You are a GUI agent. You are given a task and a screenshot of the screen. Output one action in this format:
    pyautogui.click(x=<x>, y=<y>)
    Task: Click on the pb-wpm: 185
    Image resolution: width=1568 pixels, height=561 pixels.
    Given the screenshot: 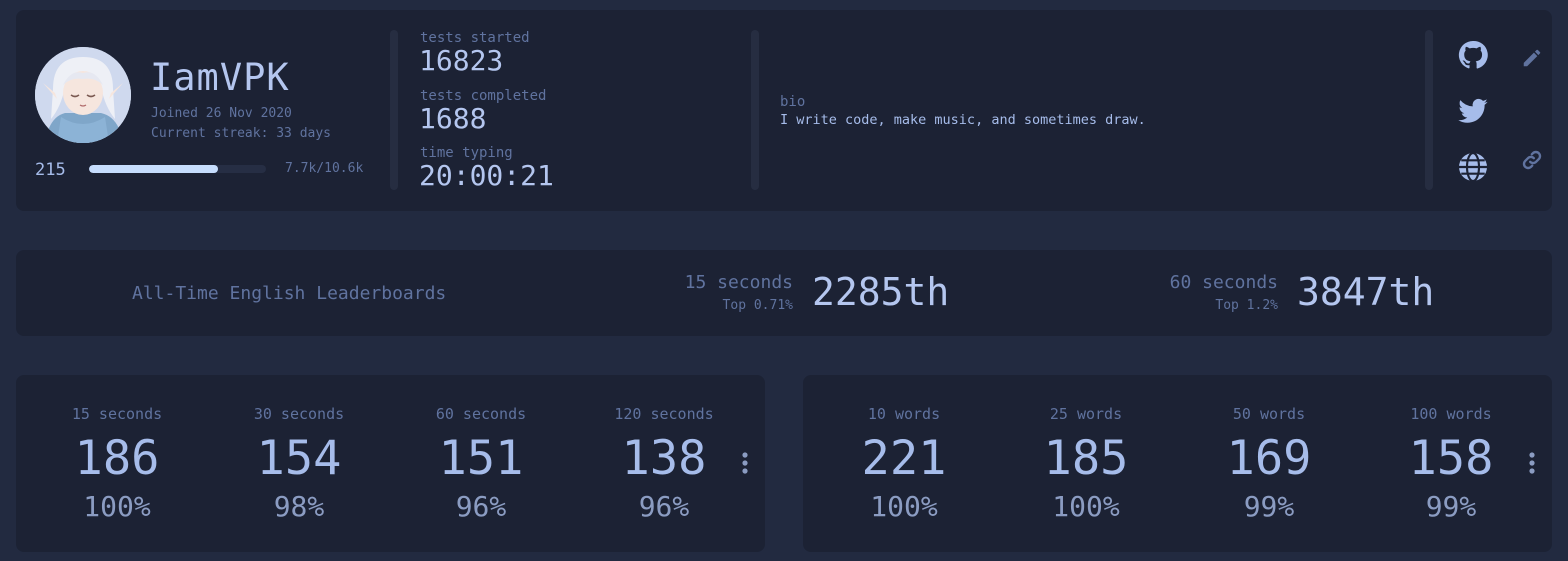 What is the action you would take?
    pyautogui.click(x=1086, y=458)
    